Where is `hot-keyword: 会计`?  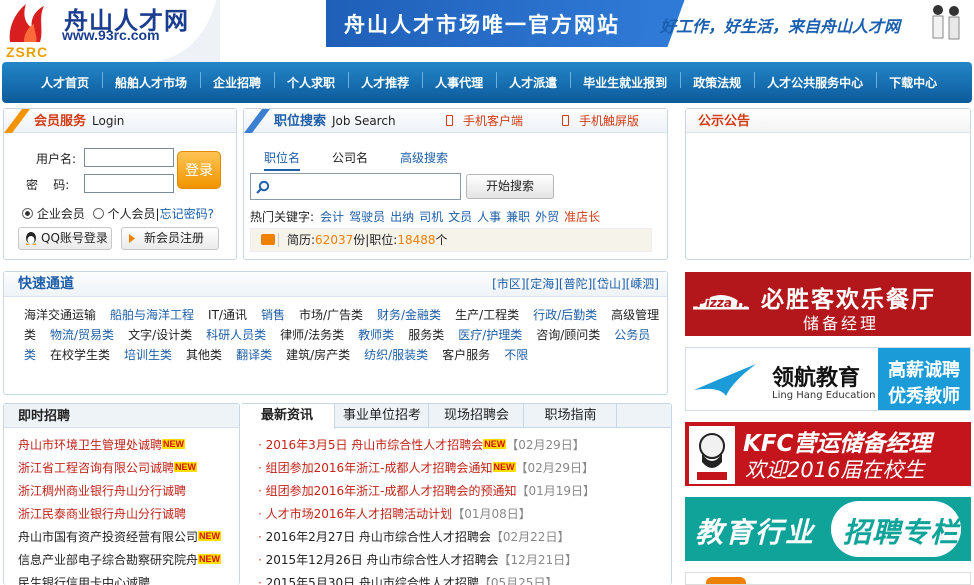
hot-keyword: 会计 is located at coordinates (332, 217).